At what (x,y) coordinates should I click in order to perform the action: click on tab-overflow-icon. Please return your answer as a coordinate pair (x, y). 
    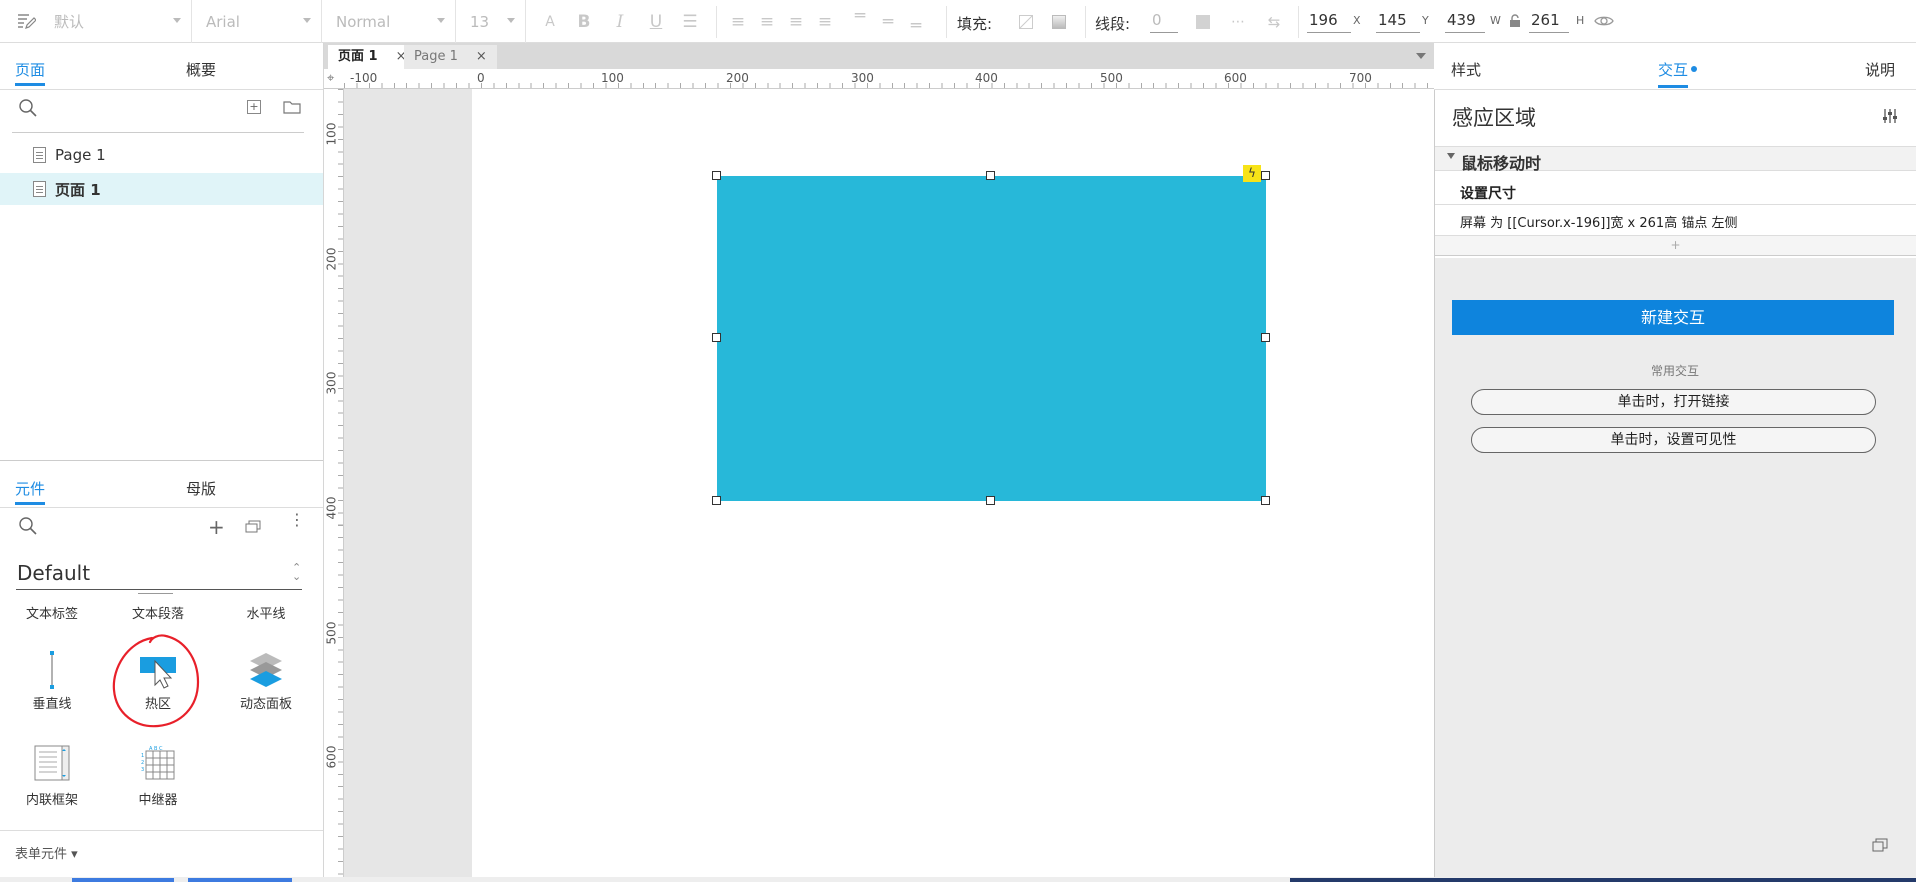
    Looking at the image, I should click on (1421, 56).